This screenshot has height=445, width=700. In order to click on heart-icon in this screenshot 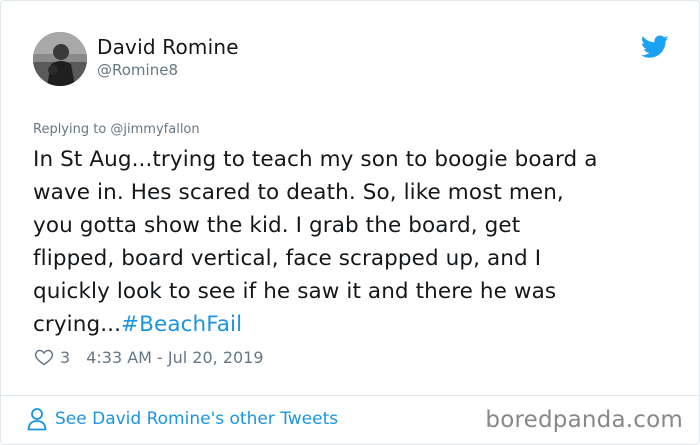, I will do `click(44, 357)`.